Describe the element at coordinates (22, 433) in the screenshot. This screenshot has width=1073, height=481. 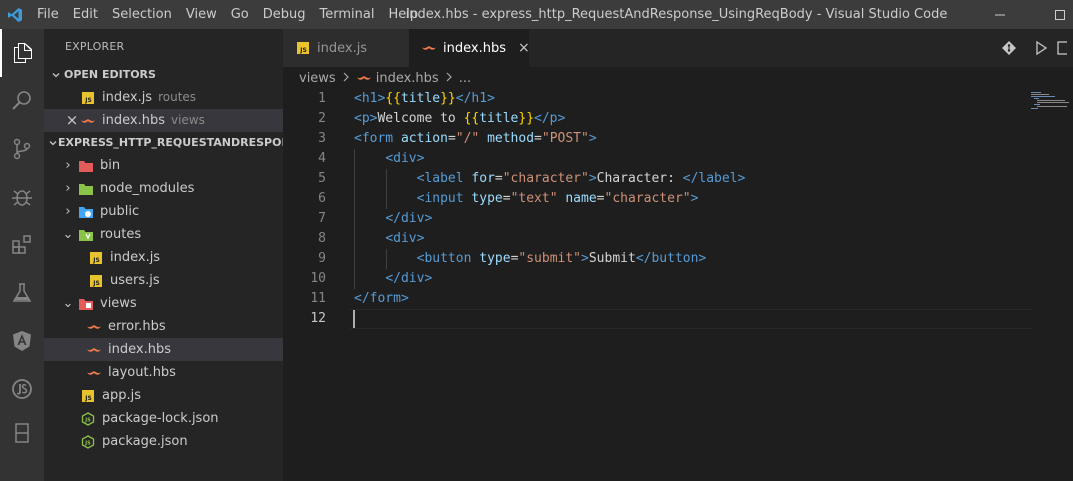
I see `remote-icon` at that location.